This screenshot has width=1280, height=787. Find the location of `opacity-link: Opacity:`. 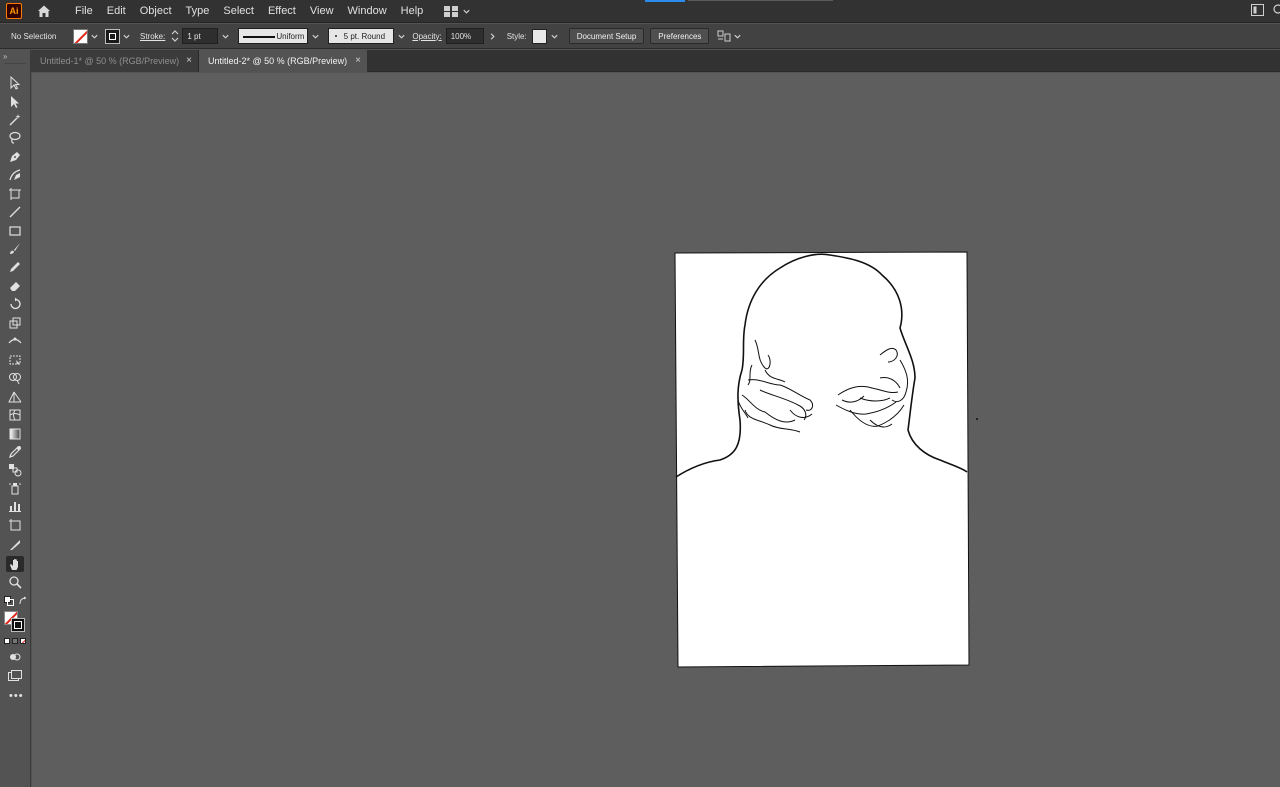

opacity-link: Opacity: is located at coordinates (426, 36).